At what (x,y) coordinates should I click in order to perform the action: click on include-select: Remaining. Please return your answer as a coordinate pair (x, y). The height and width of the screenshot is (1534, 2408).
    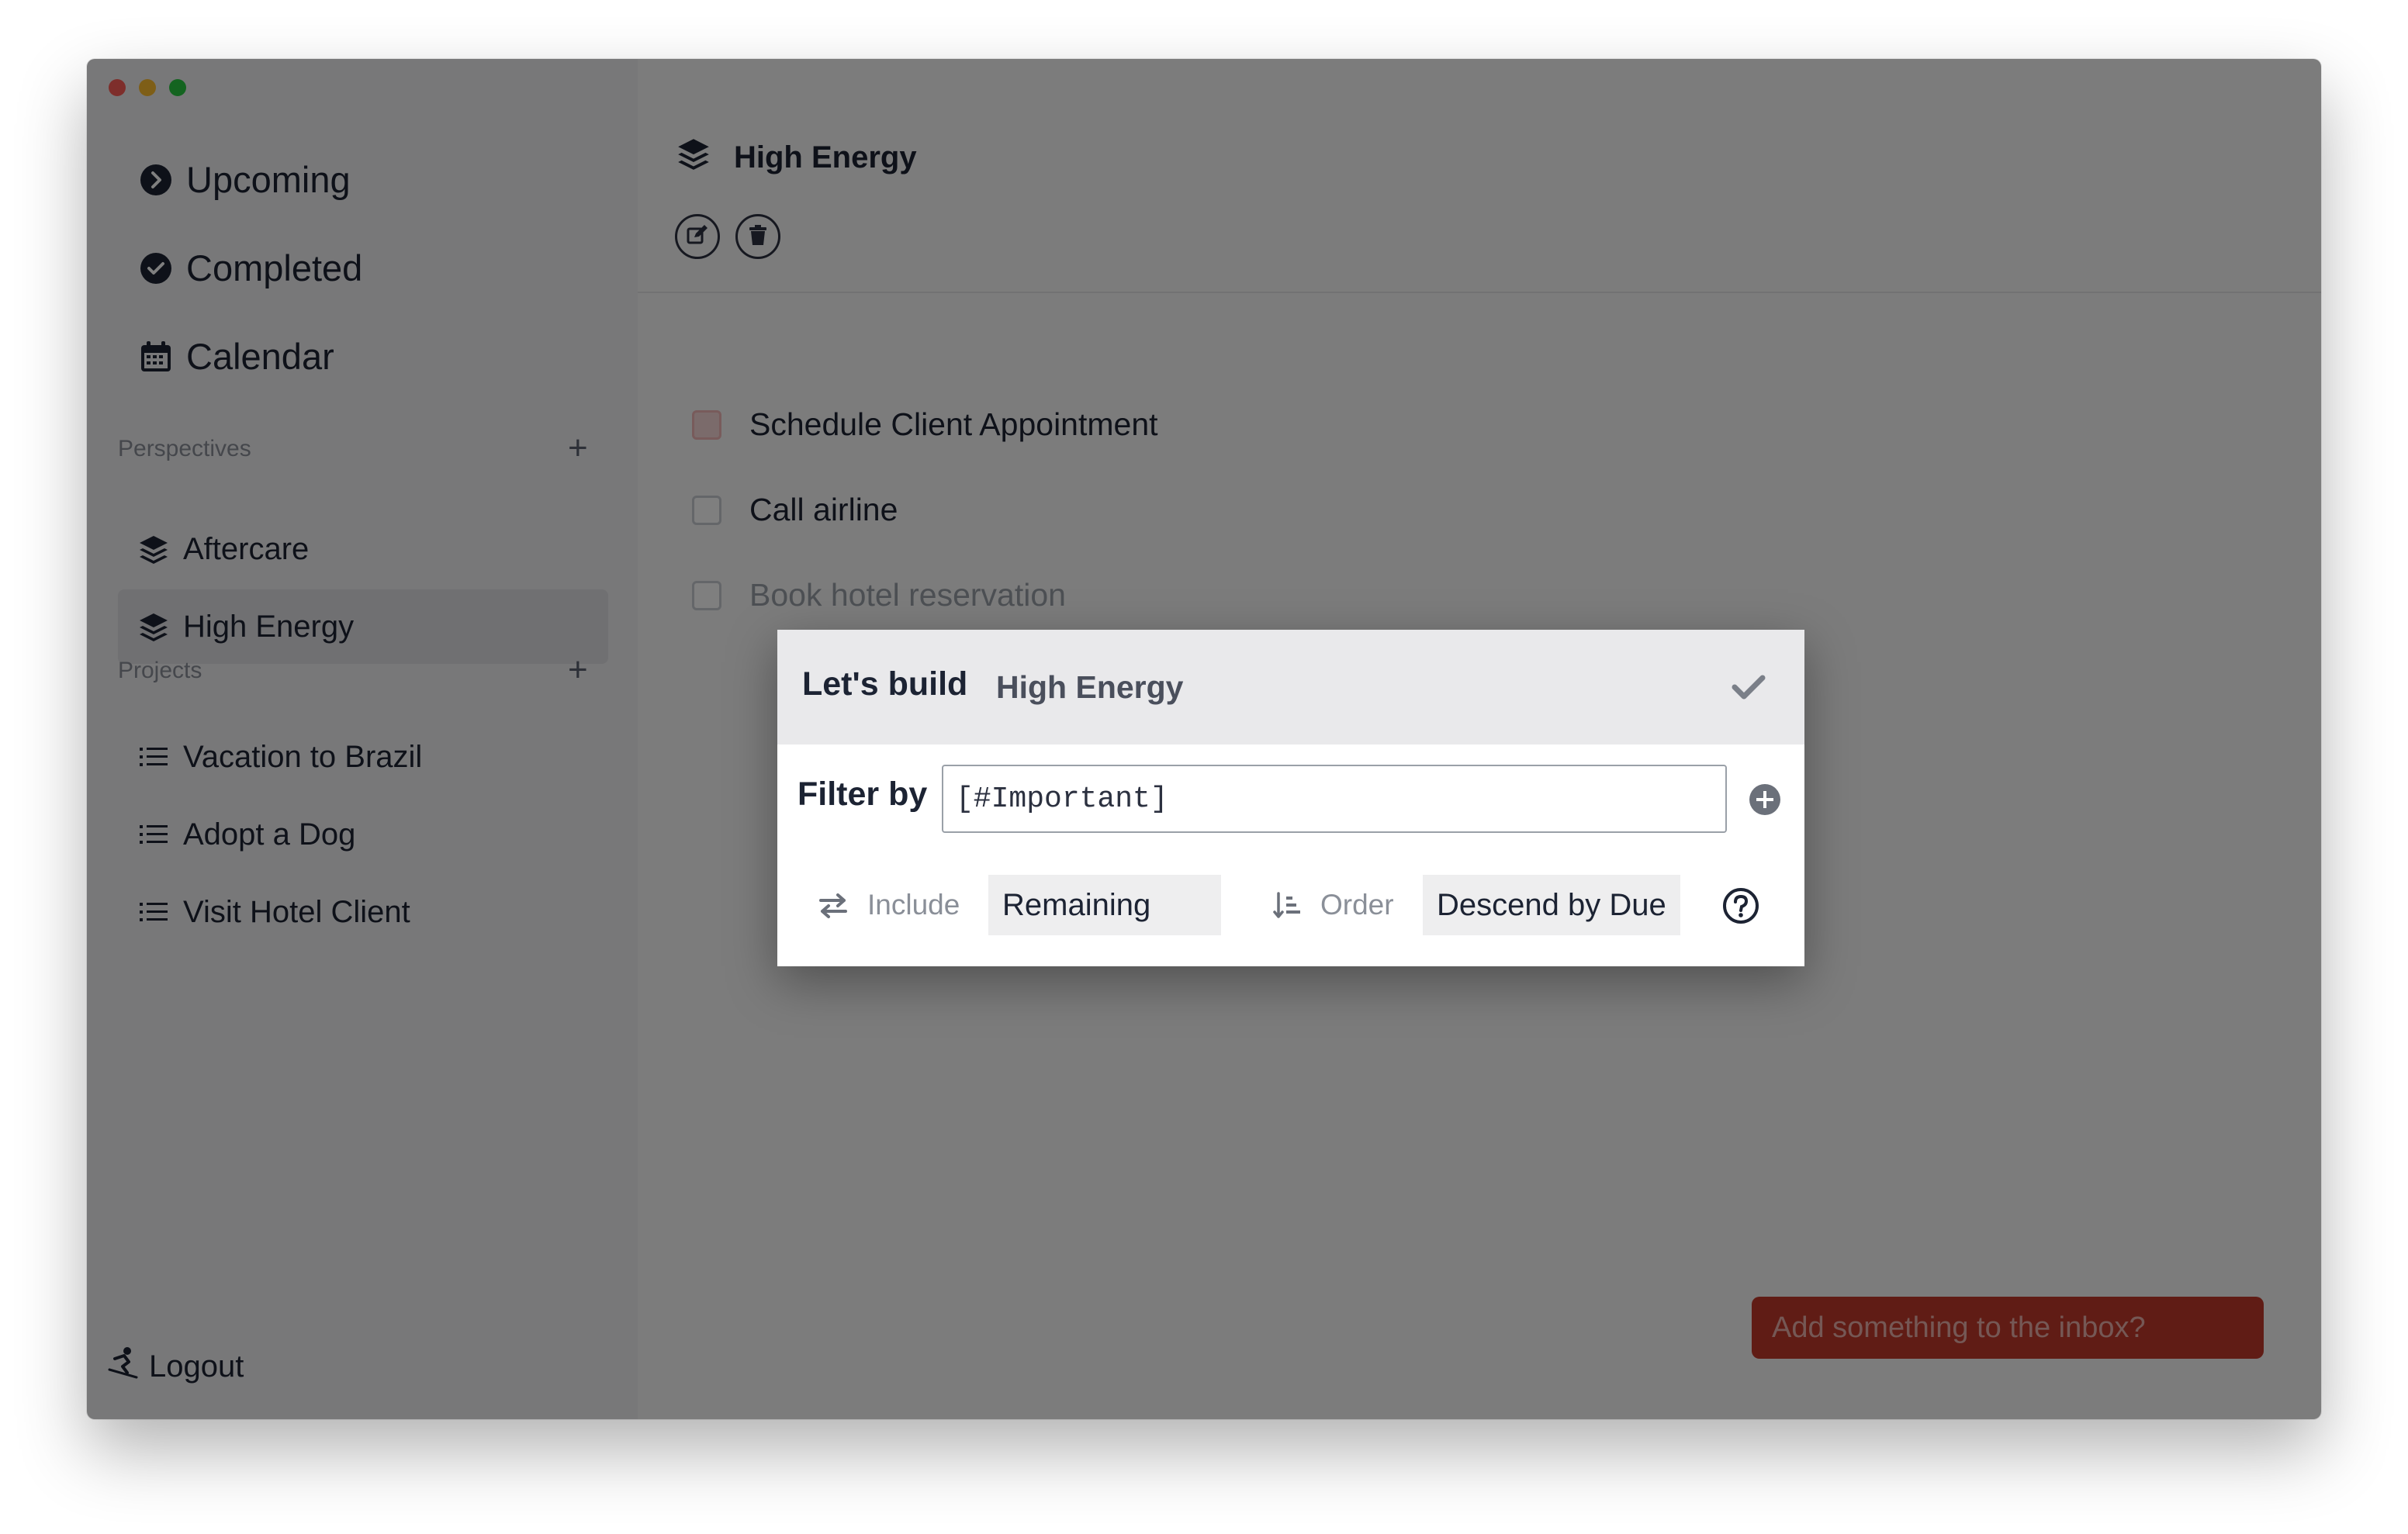
    Looking at the image, I should click on (1104, 905).